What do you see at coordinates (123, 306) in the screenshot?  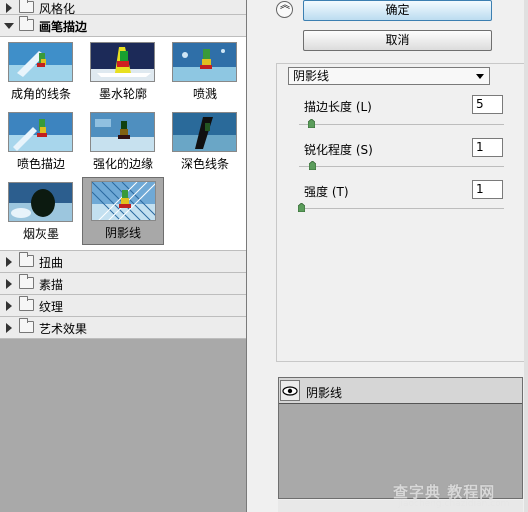 I see `category-texture: 纹理` at bounding box center [123, 306].